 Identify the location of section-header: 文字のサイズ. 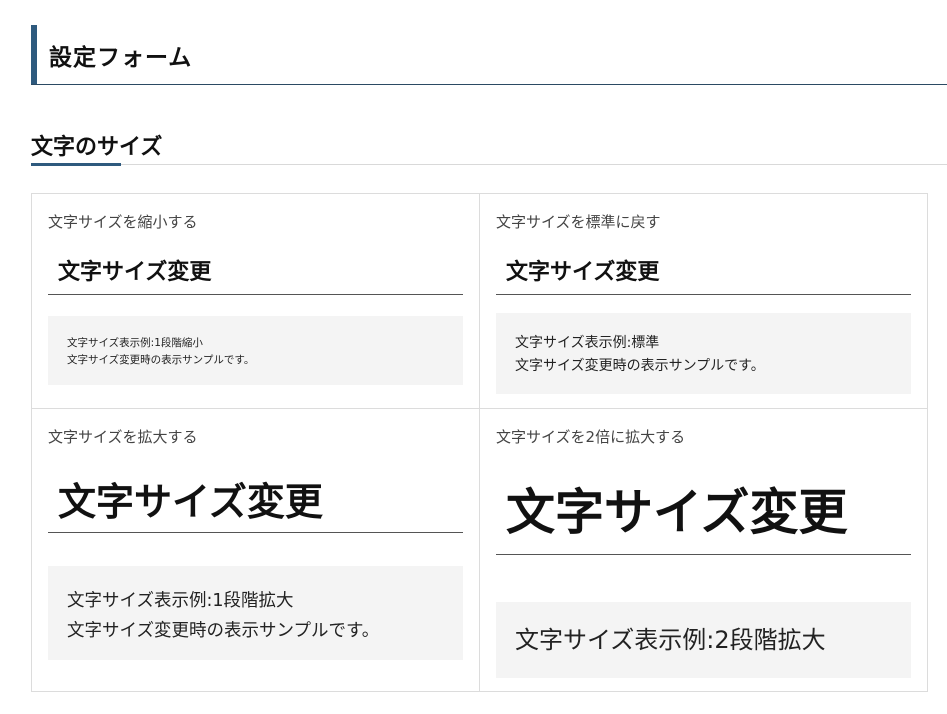
(489, 145).